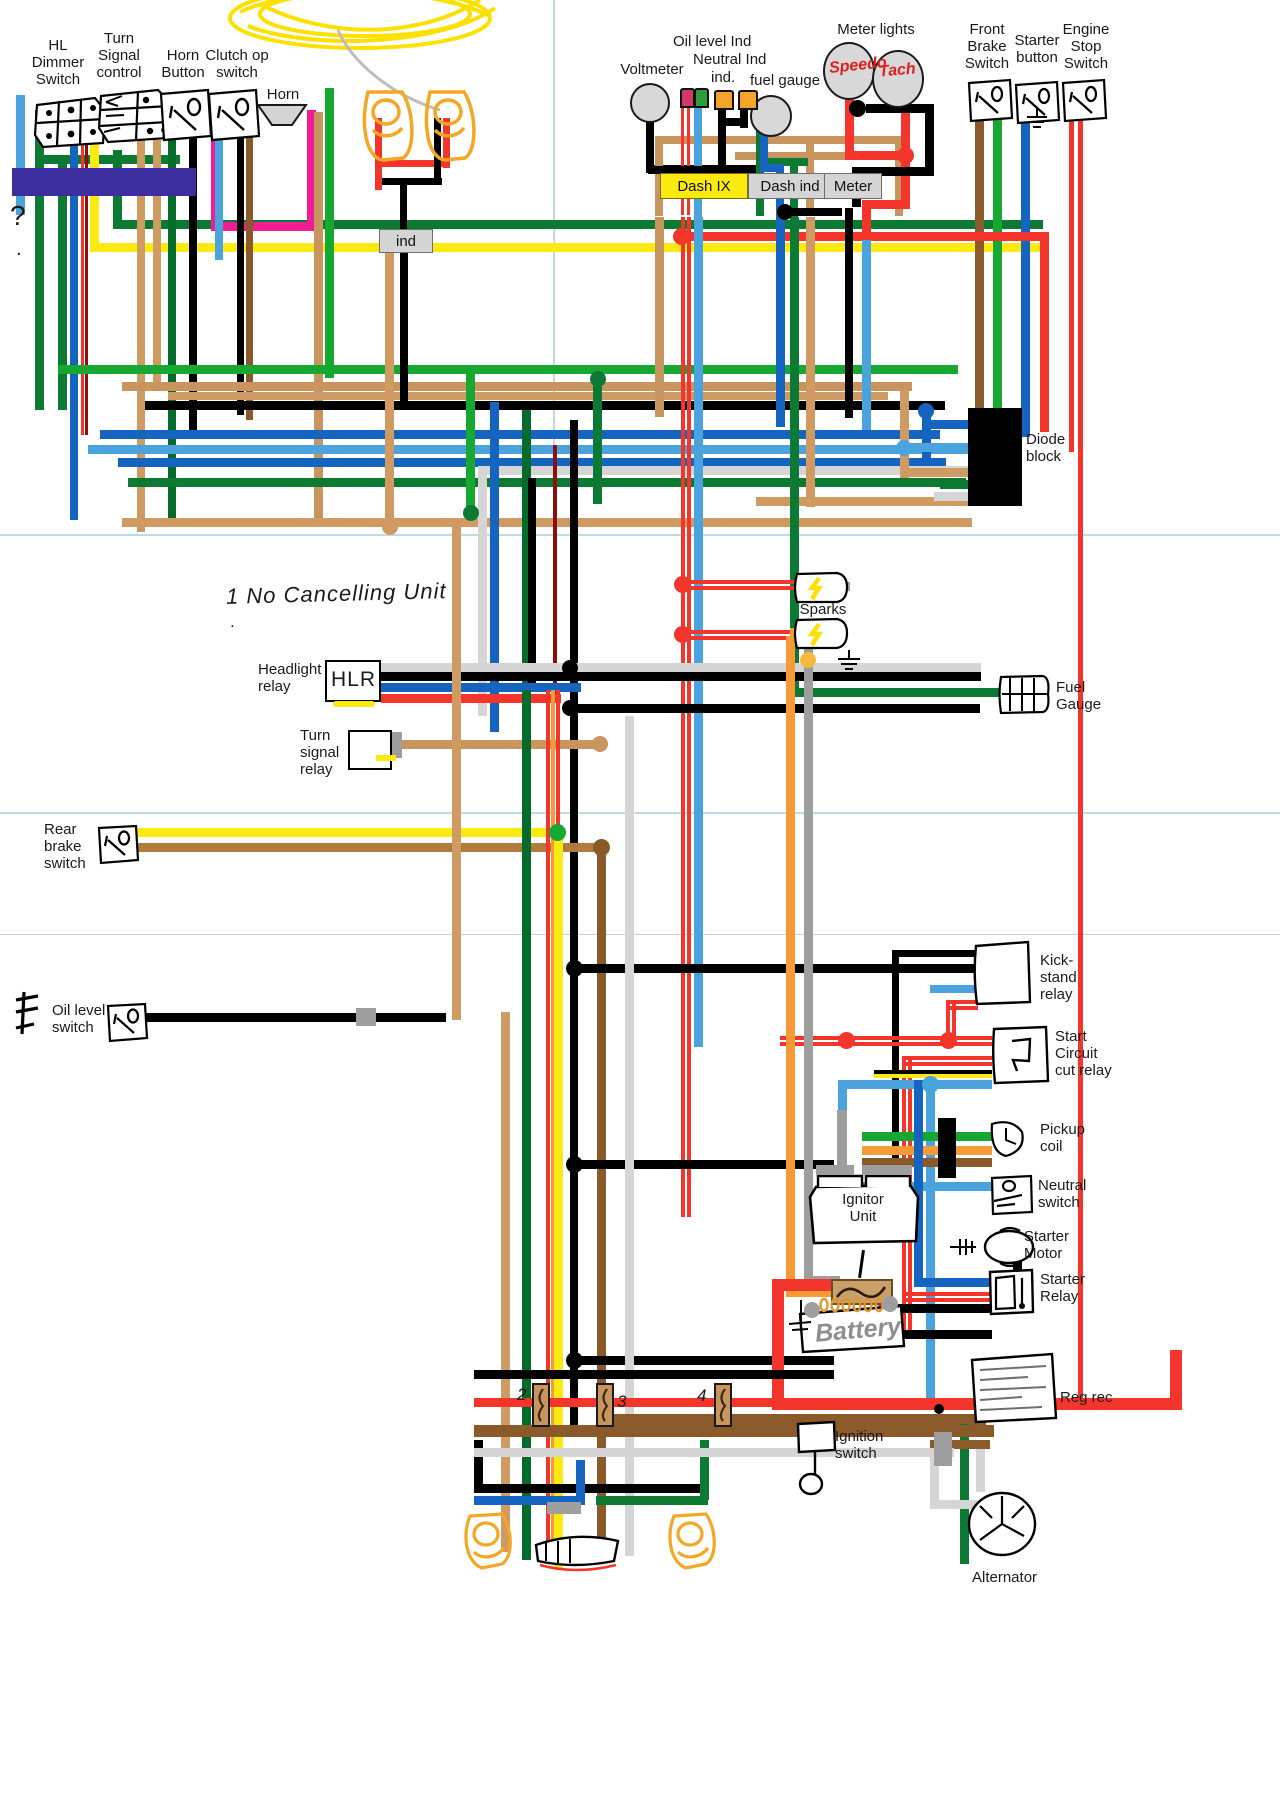 Image resolution: width=1280 pixels, height=1812 pixels. Describe the element at coordinates (471, 698) in the screenshot. I see `wire-red-hlr` at that location.